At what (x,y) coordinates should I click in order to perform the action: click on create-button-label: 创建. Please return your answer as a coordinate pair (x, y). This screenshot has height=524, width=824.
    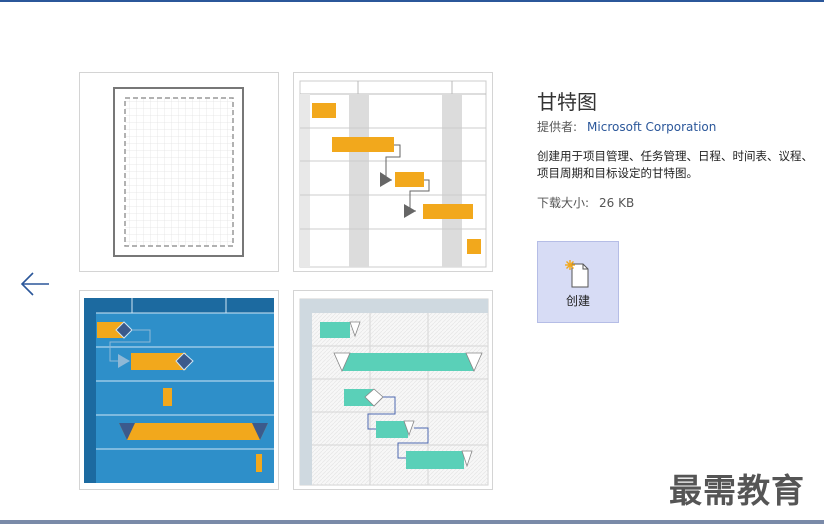
    Looking at the image, I should click on (577, 301).